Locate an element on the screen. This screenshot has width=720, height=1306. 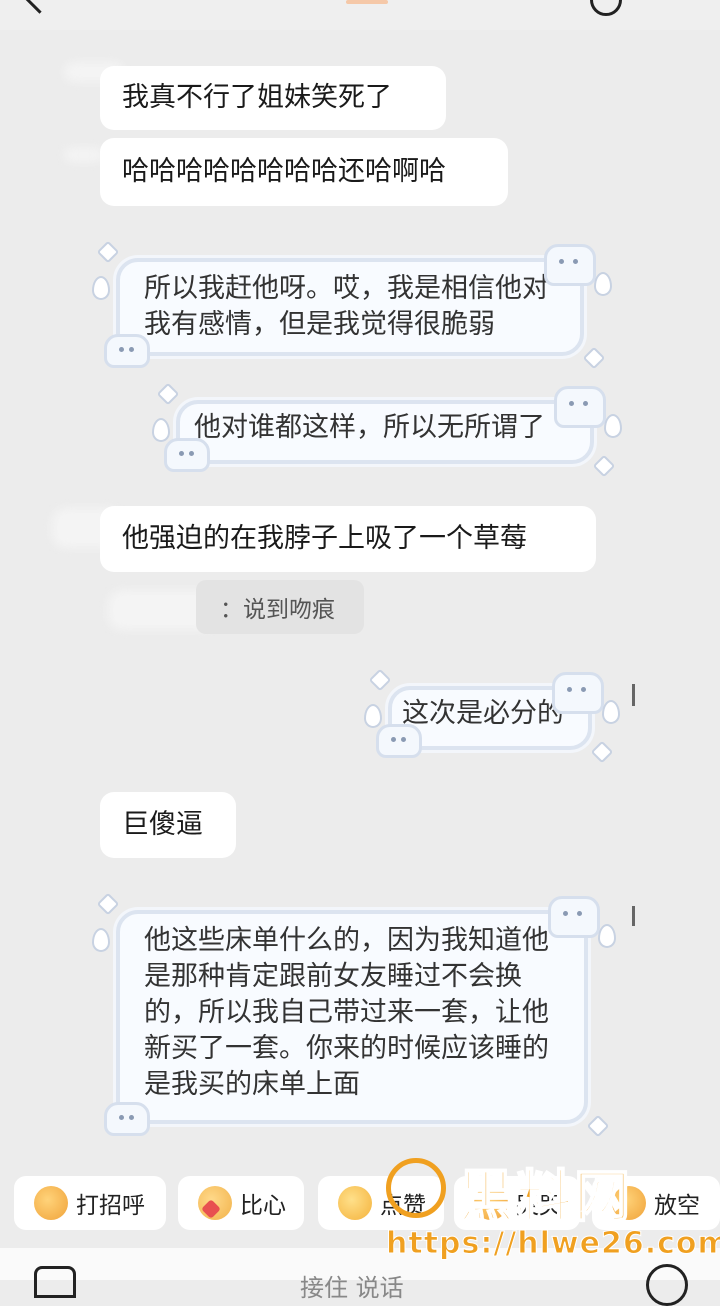
message-bubble-decorated: 他对谁都这样，所以无所谓了 is located at coordinates (387, 430).